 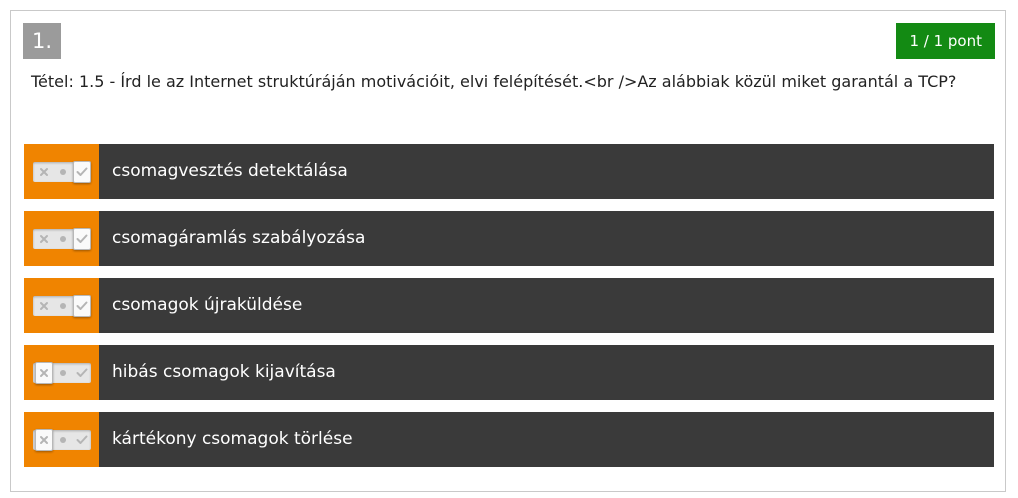 I want to click on answer-option: hibás csomagok kijavítása, so click(x=509, y=372).